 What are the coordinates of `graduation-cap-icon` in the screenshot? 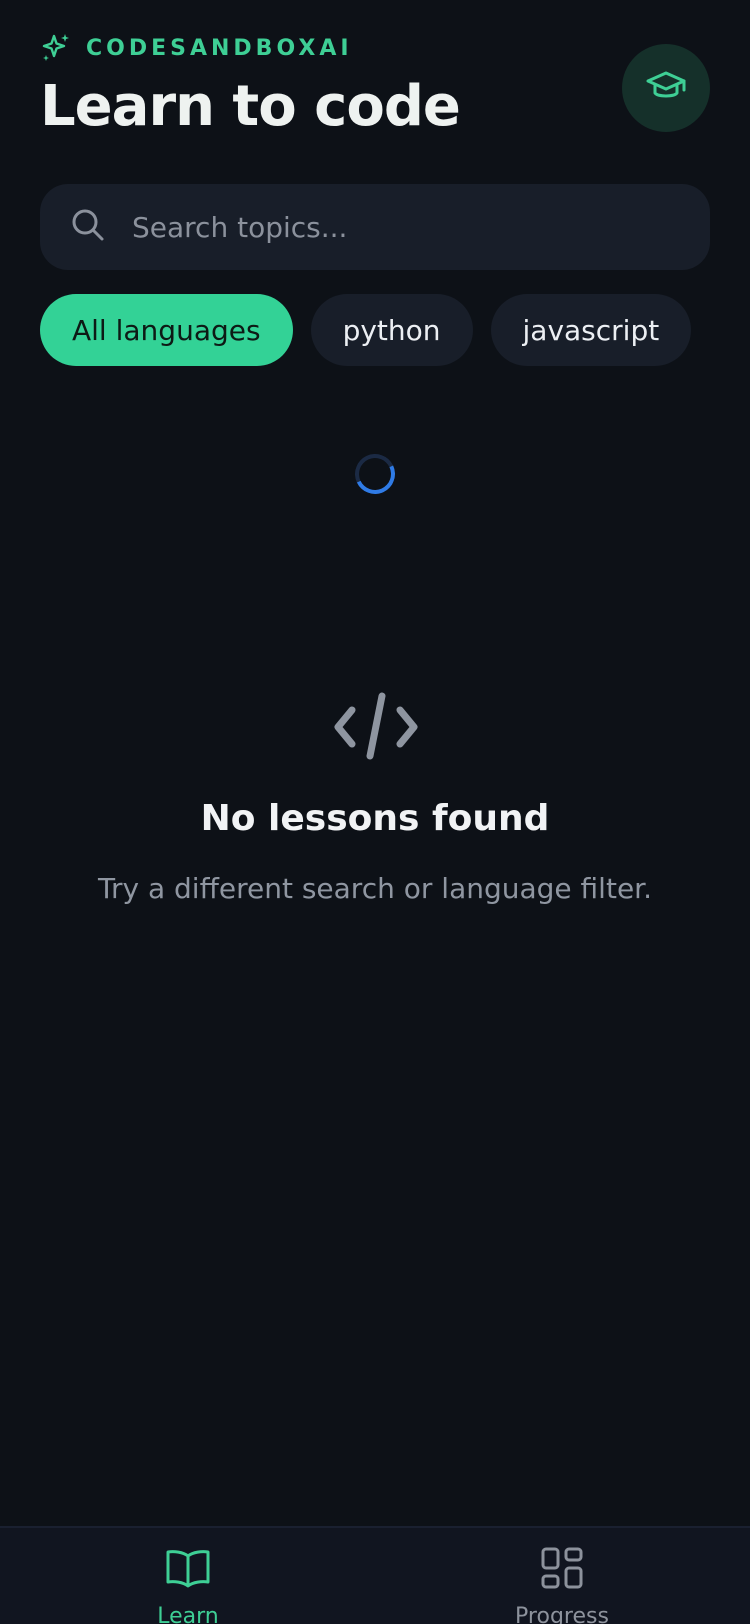 It's located at (666, 88).